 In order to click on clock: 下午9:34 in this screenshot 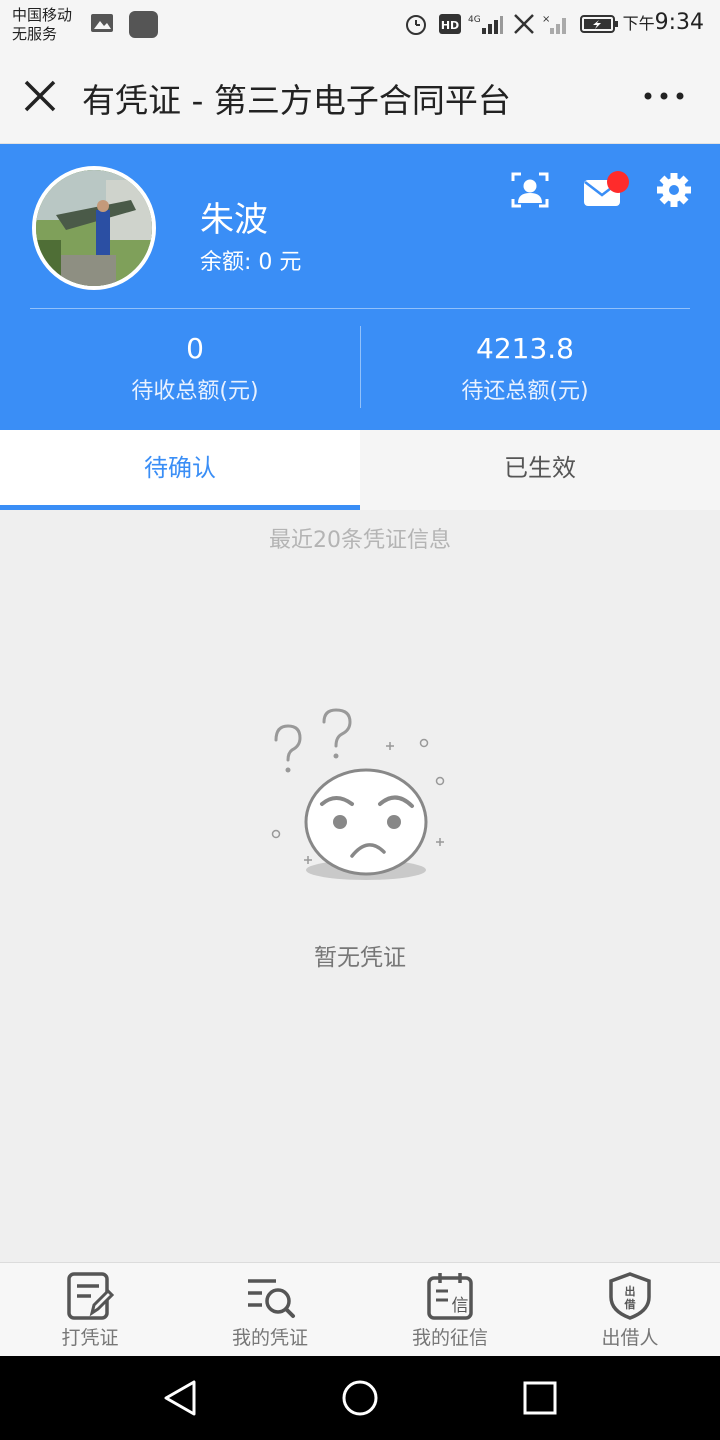, I will do `click(663, 22)`.